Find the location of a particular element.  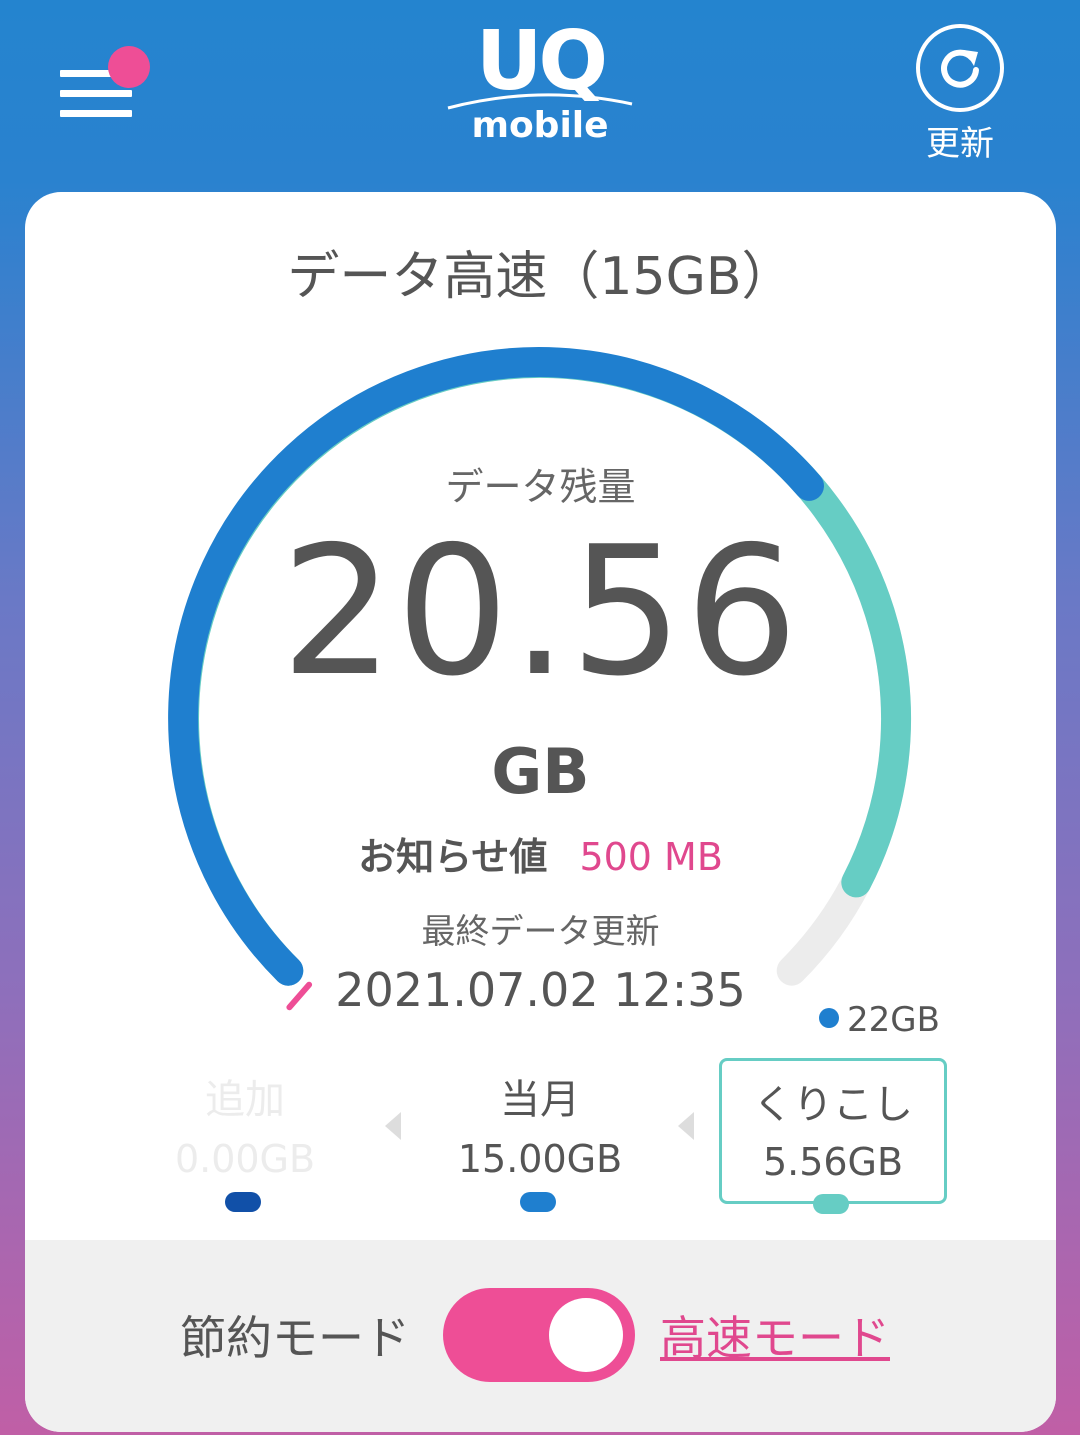

segment-added: 追加 0.00GB is located at coordinates (245, 1122).